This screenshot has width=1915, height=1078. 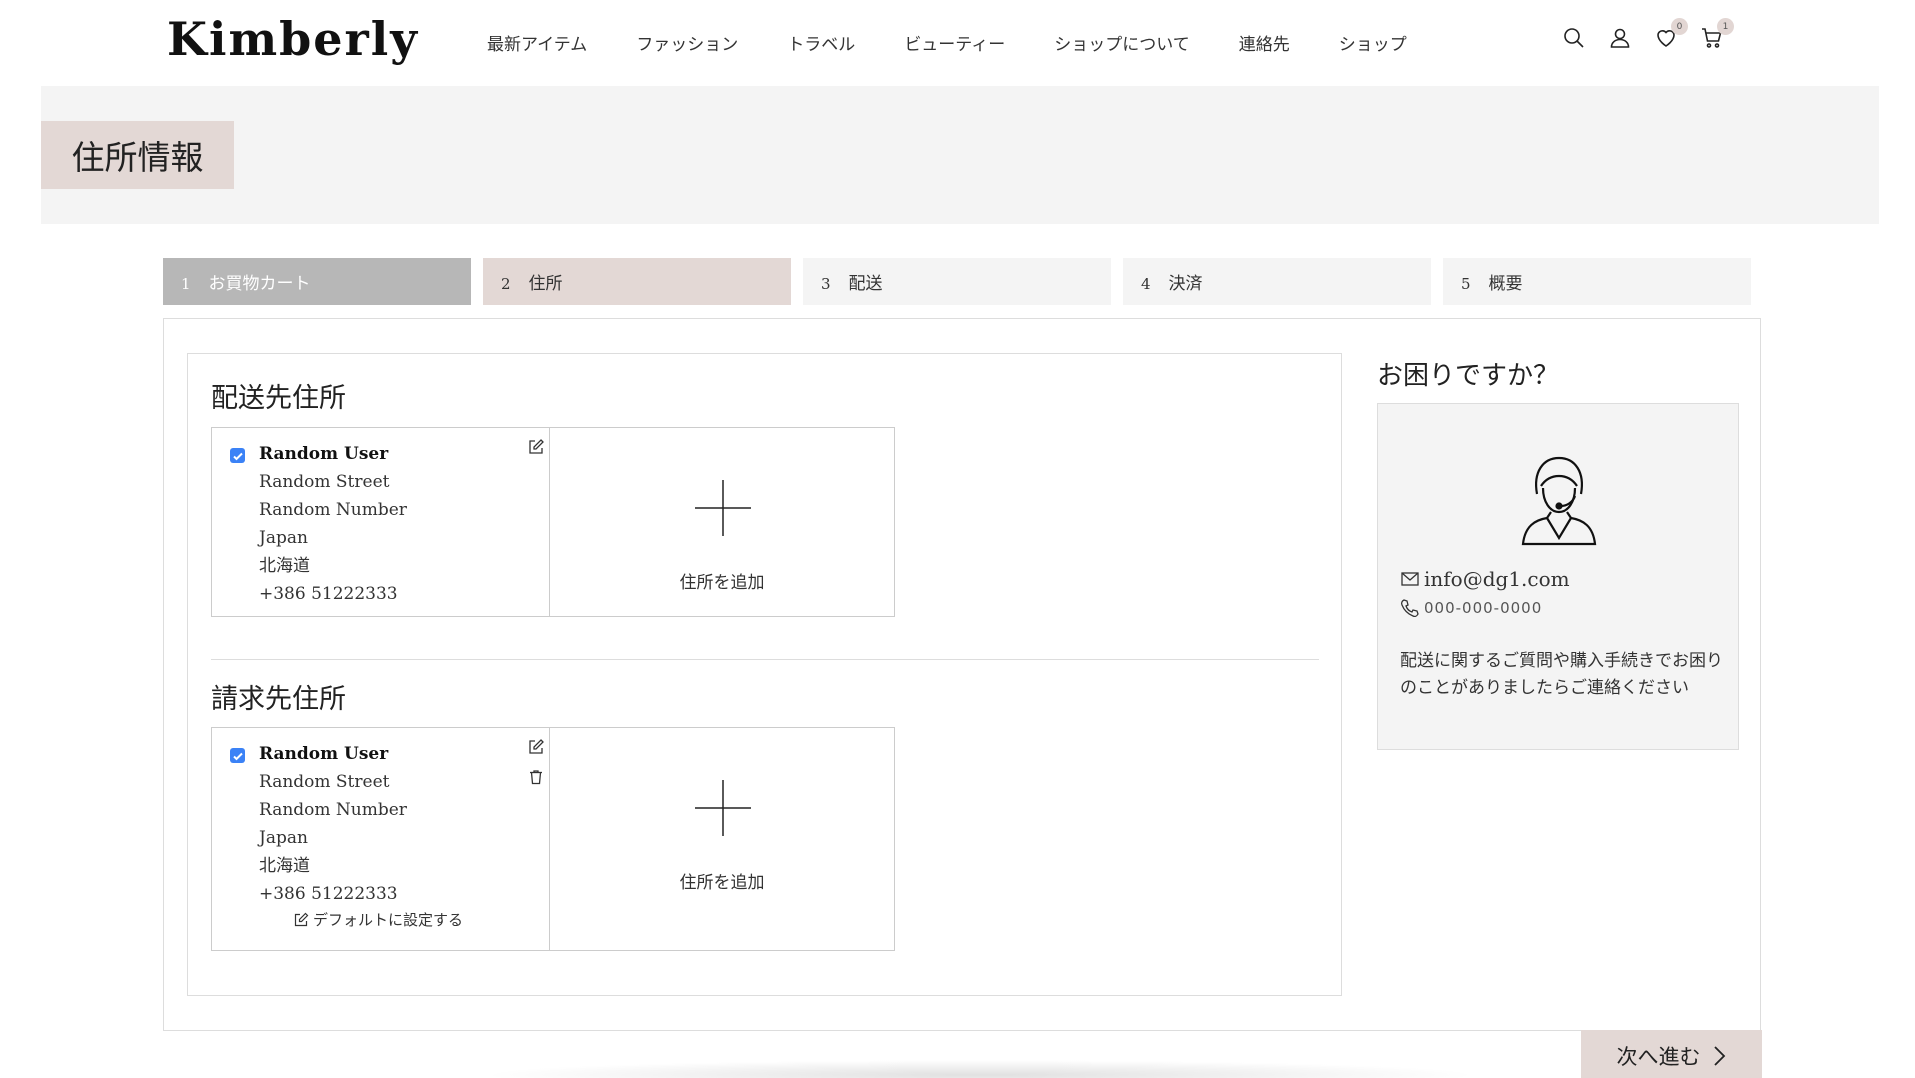 I want to click on help-email-text: info@dg1.com, so click(x=1497, y=579).